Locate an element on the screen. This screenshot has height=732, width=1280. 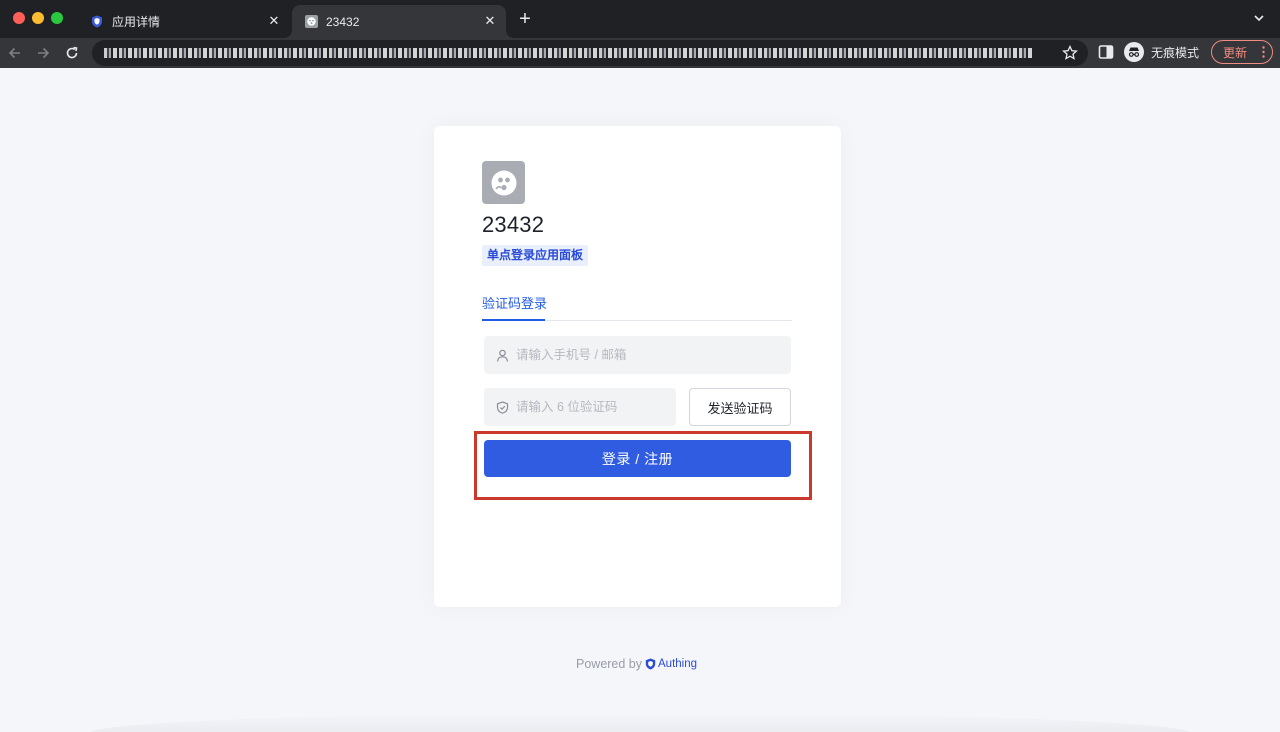
update-button: 更新 is located at coordinates (1242, 52).